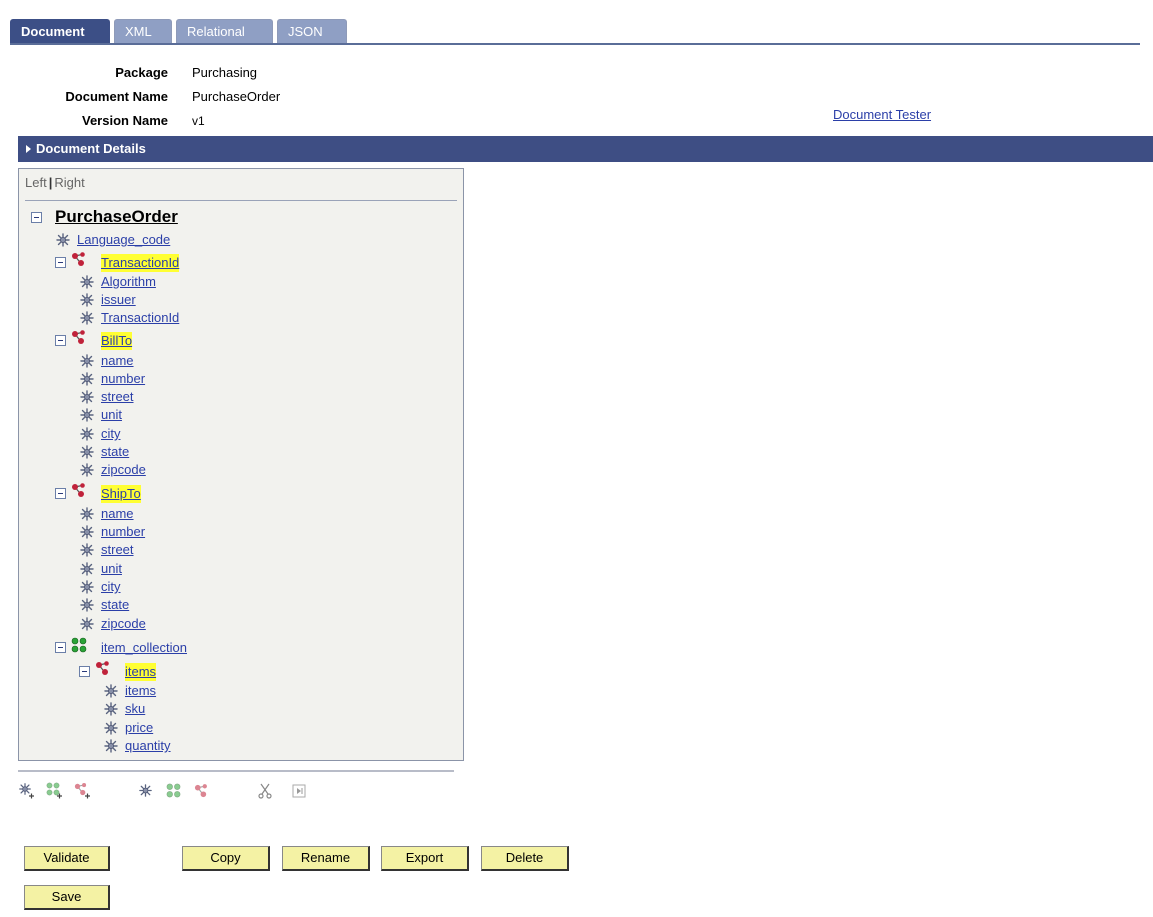 The width and height of the screenshot is (1153, 917). I want to click on tree-node: sku, so click(239, 709).